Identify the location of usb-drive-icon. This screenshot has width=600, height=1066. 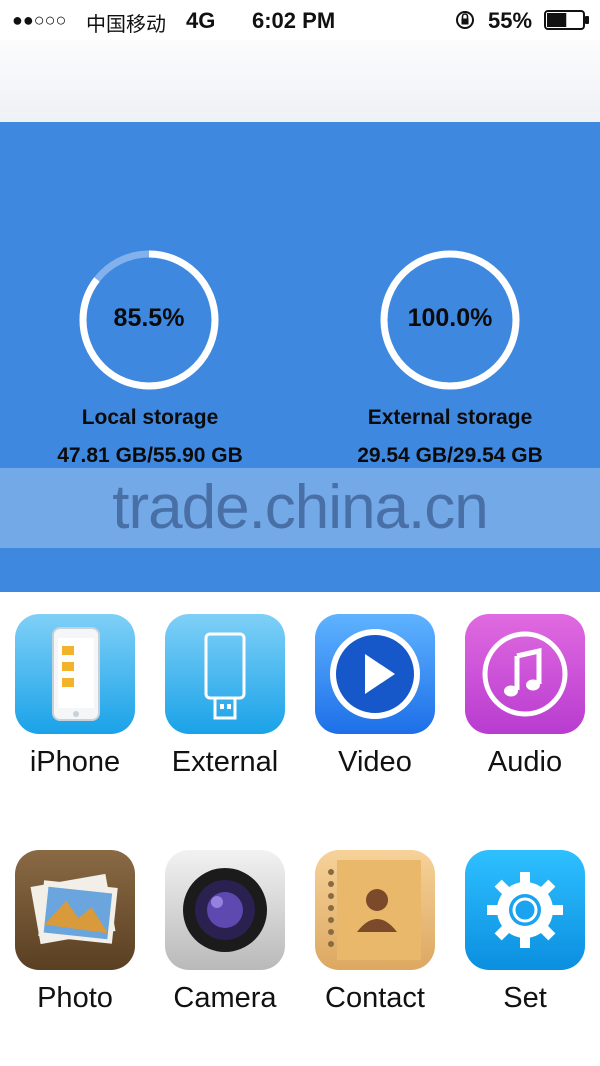
(225, 676).